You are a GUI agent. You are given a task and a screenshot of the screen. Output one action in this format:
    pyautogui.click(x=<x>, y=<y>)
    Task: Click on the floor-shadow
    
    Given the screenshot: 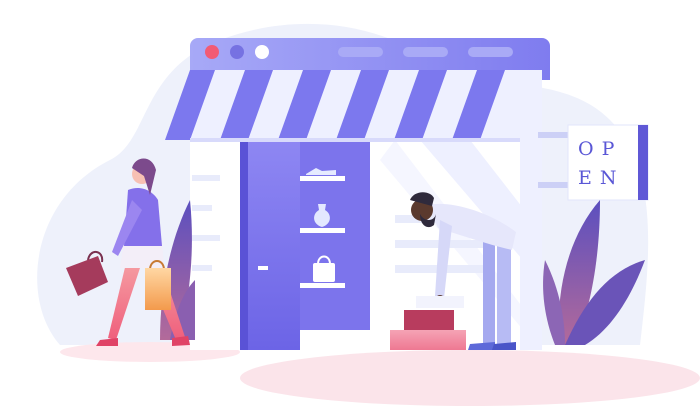 What is the action you would take?
    pyautogui.click(x=470, y=378)
    